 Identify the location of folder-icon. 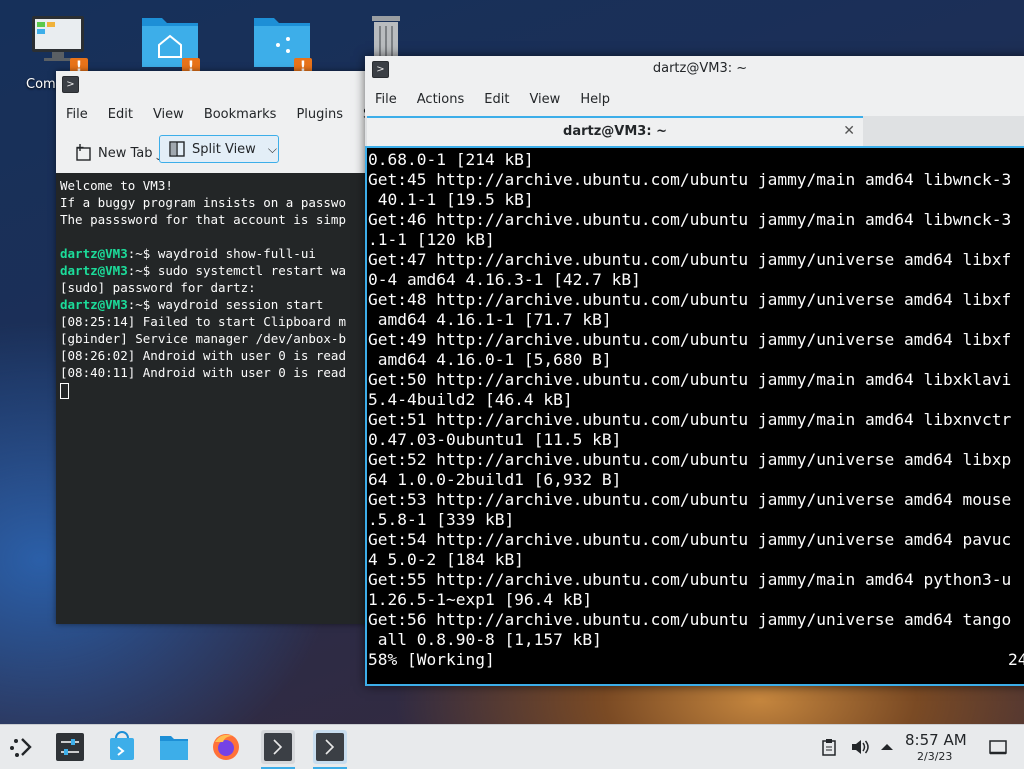
(174, 748).